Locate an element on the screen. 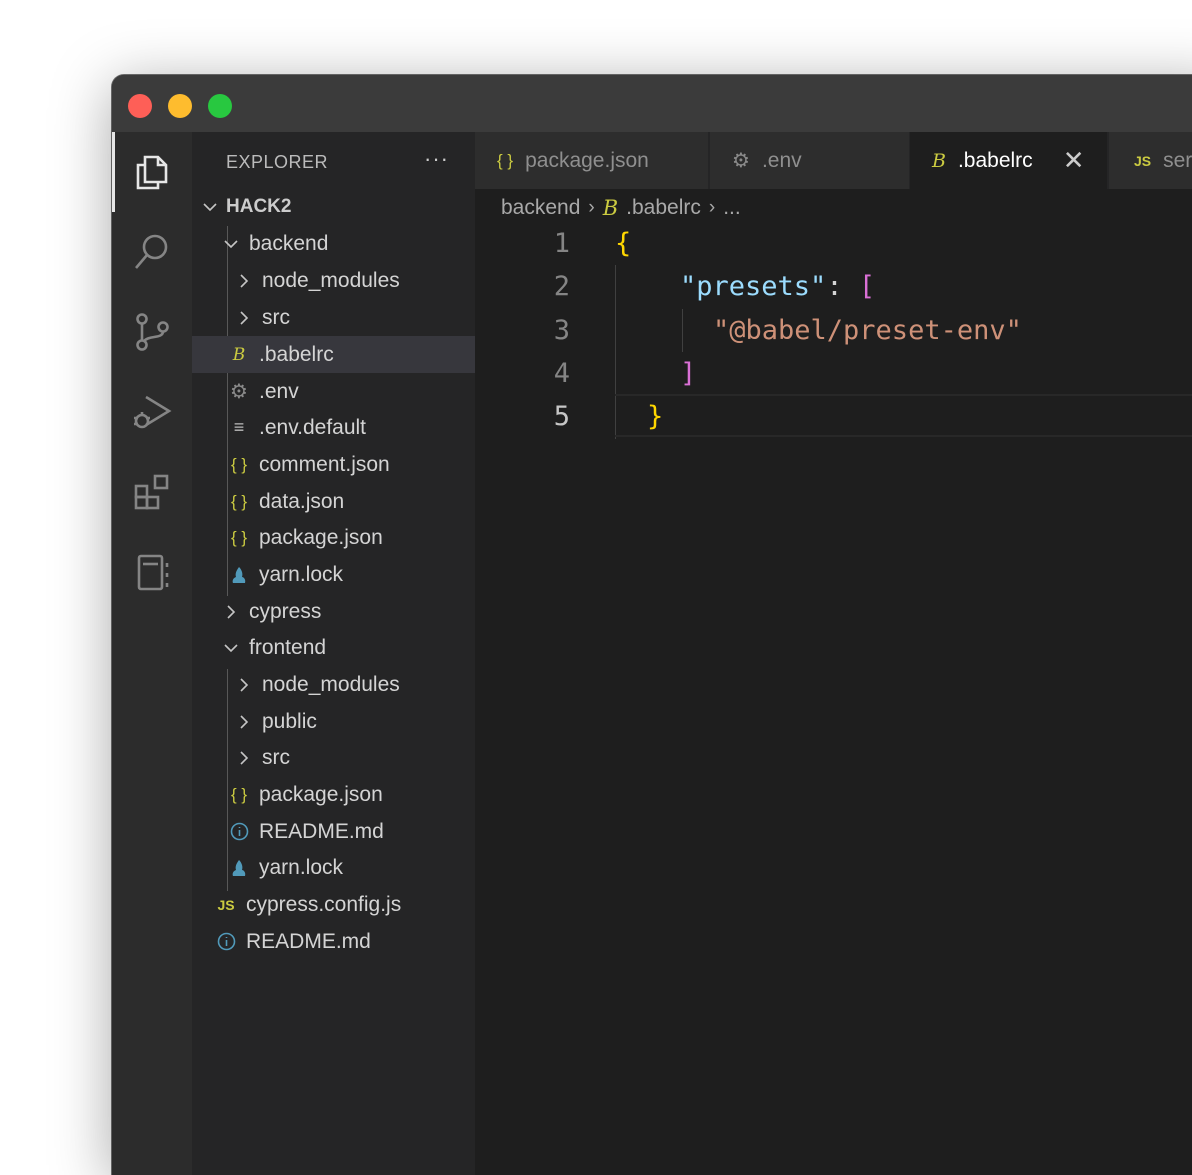  more-actions-button: ··· is located at coordinates (436, 159).